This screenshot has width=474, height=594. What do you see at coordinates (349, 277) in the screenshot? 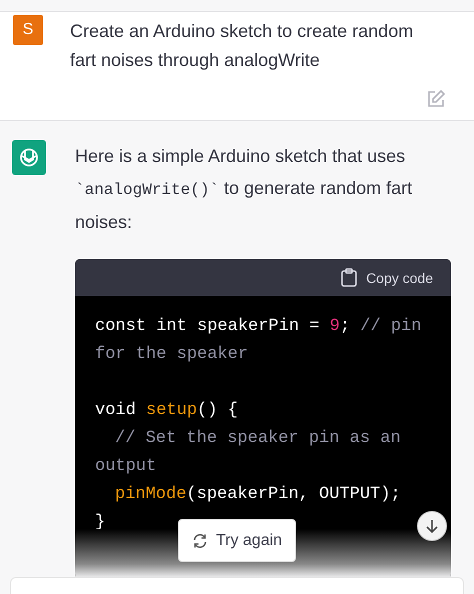
I see `clipboard-icon` at bounding box center [349, 277].